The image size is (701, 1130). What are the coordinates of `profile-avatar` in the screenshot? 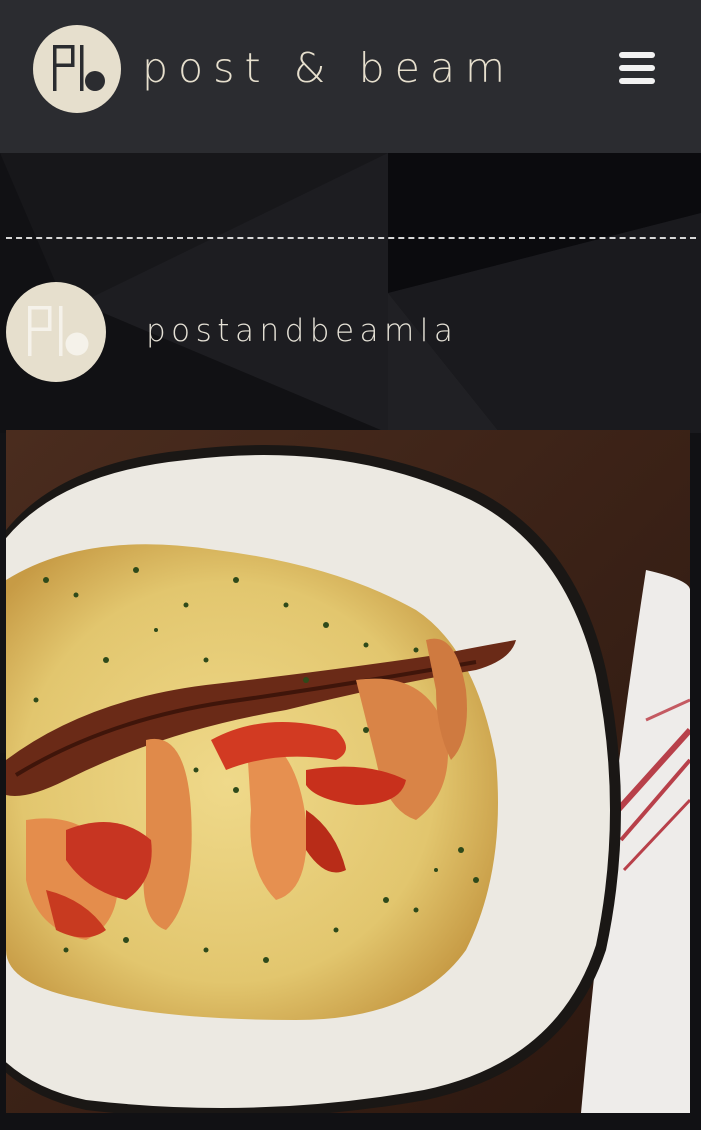 It's located at (56, 332).